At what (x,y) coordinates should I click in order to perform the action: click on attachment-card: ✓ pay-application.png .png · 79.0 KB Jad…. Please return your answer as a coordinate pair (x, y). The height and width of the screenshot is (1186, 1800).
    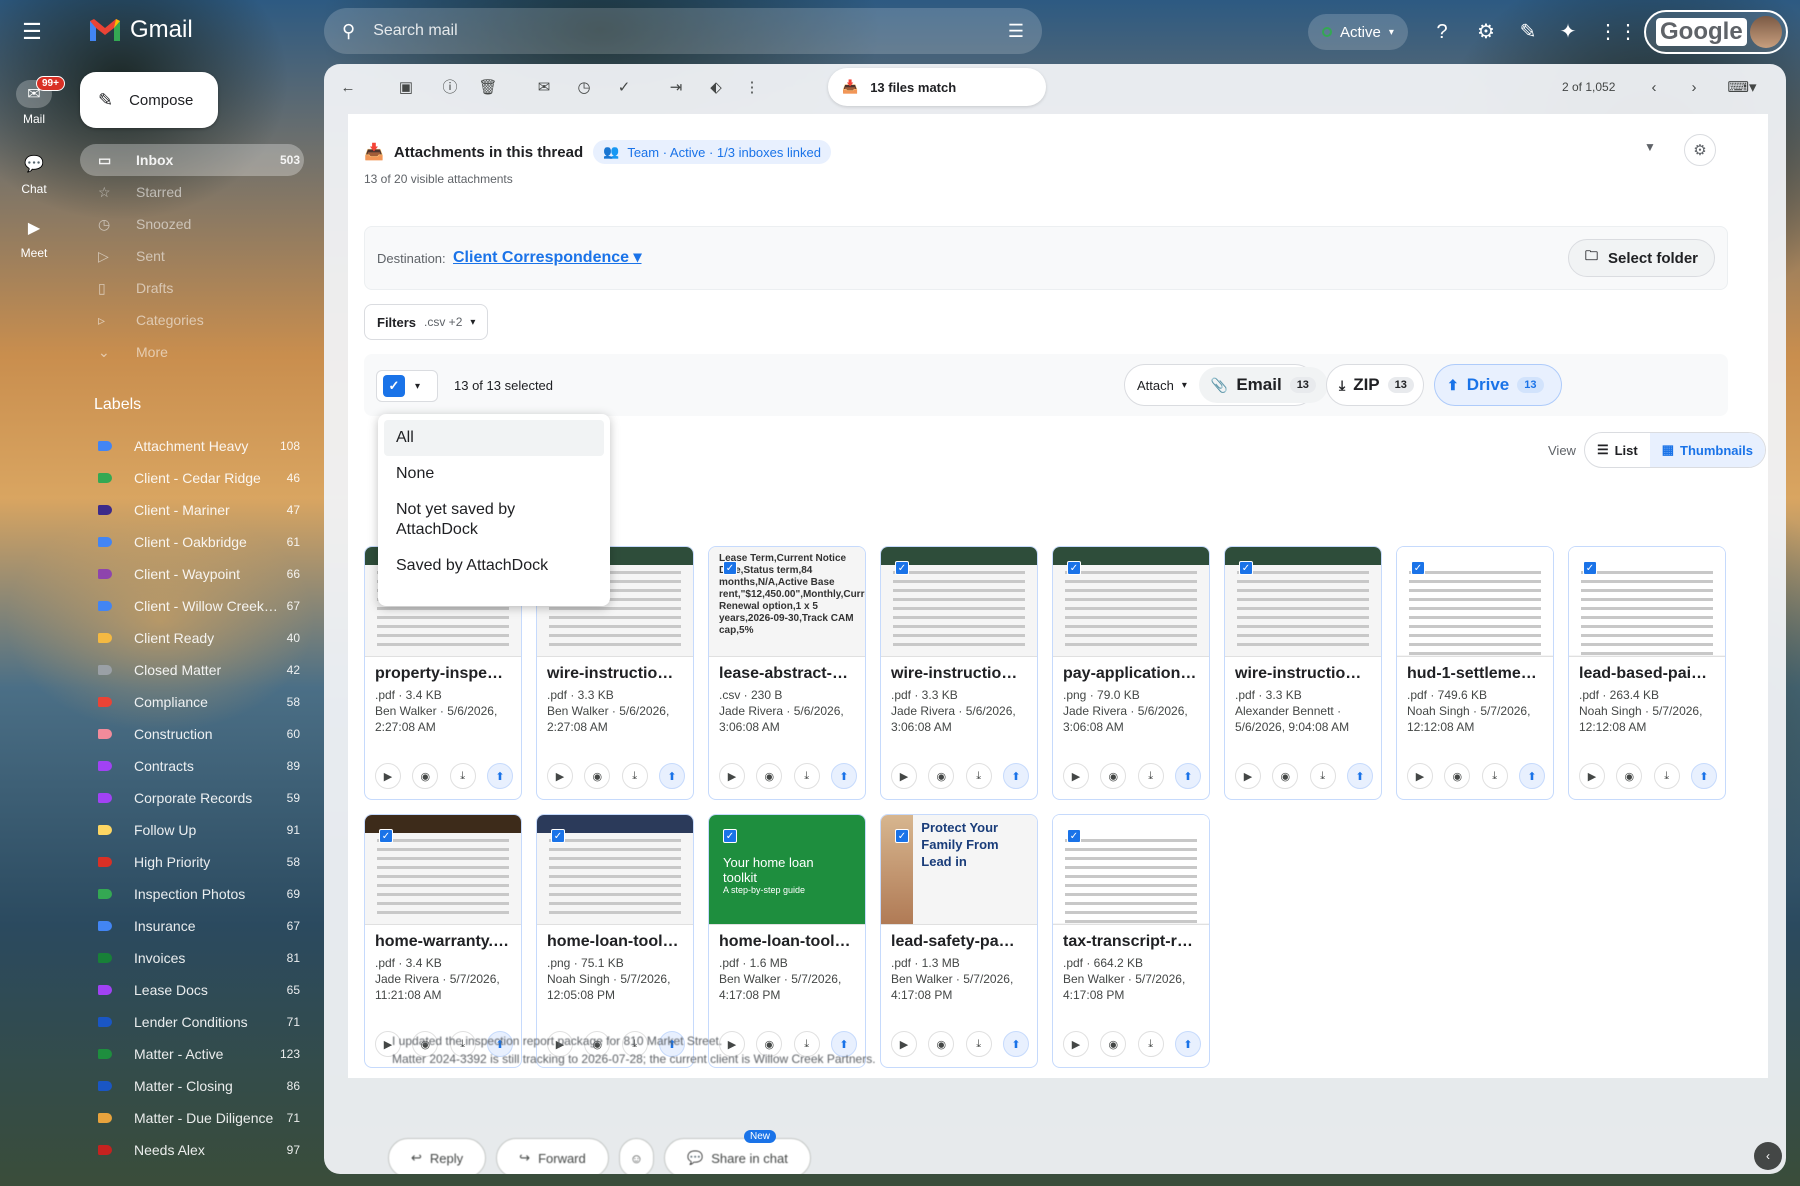
    Looking at the image, I should click on (1131, 673).